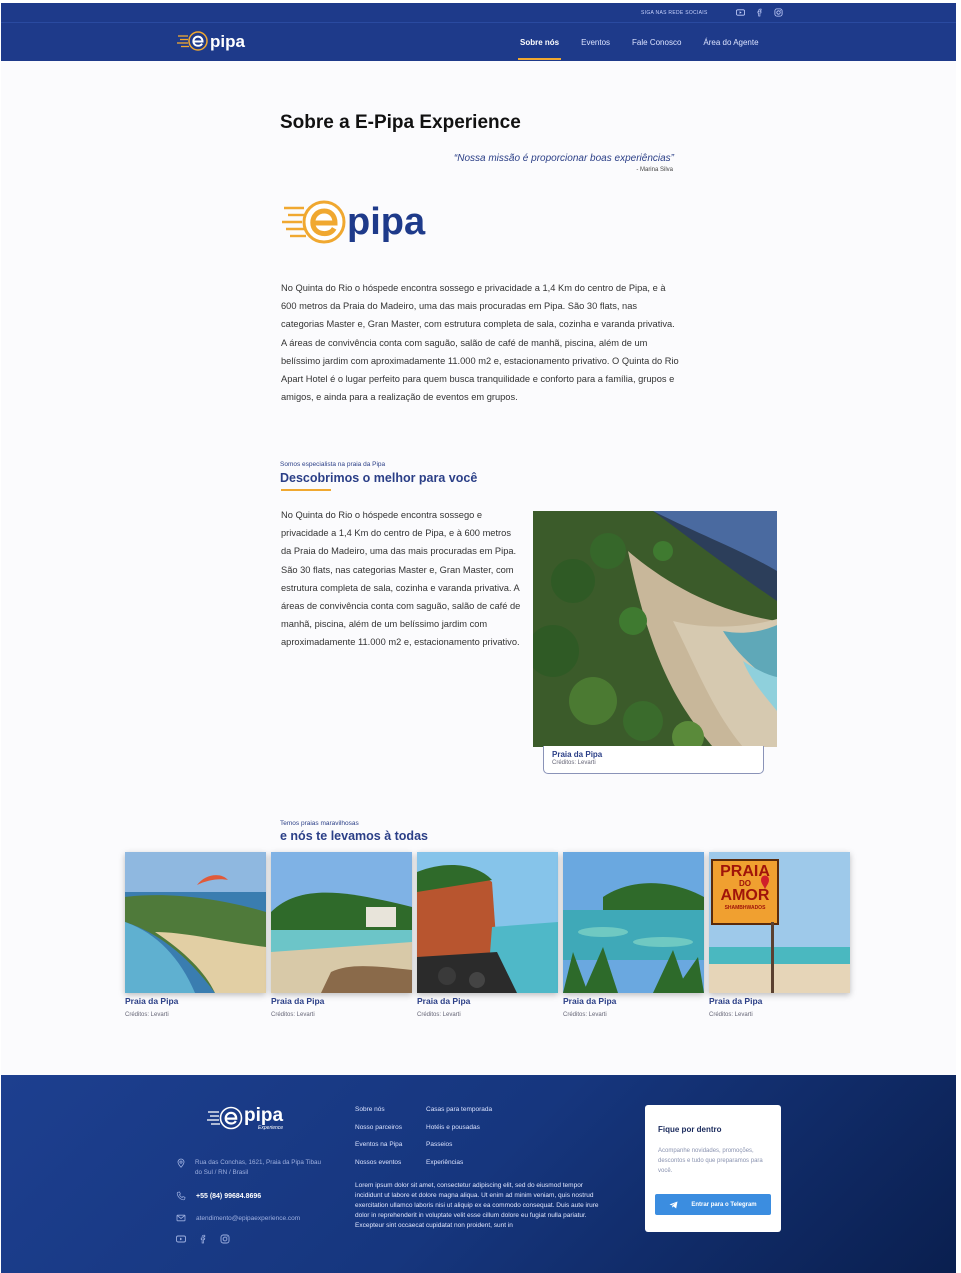 This screenshot has width=961, height=1273. I want to click on footer-link-sobre-nos: Sobre nós, so click(378, 1109).